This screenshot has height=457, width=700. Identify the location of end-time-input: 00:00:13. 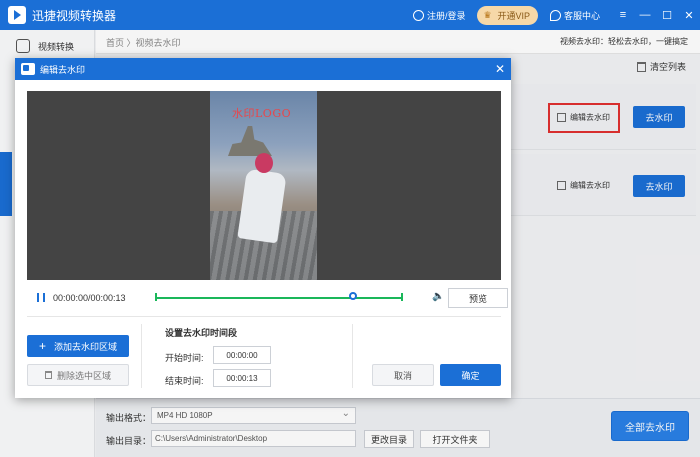
(242, 378).